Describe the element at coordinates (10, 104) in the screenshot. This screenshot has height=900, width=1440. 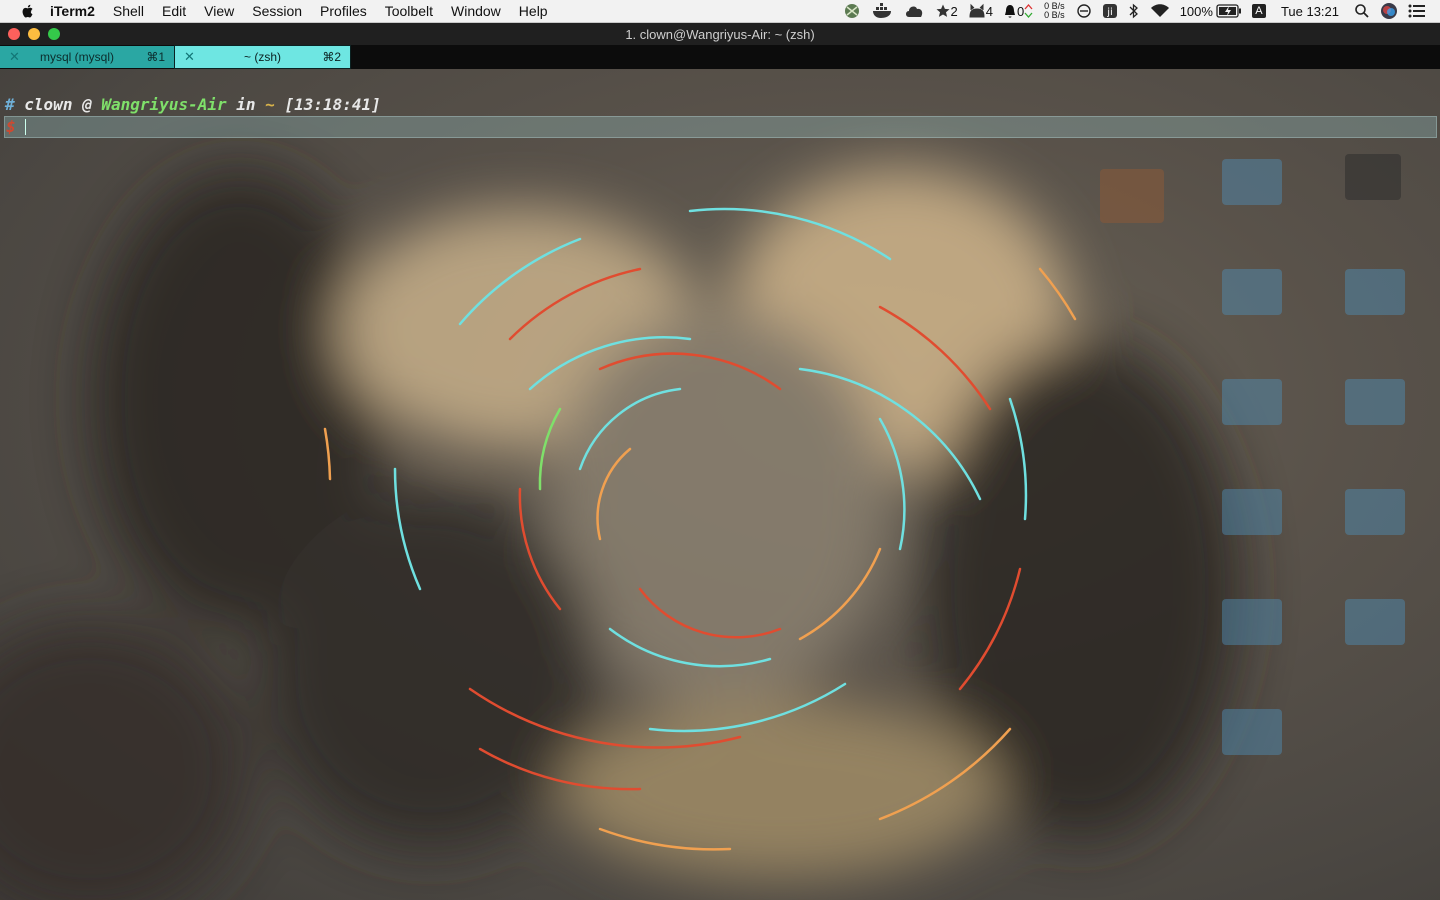
I see `prompt-hash: #` at that location.